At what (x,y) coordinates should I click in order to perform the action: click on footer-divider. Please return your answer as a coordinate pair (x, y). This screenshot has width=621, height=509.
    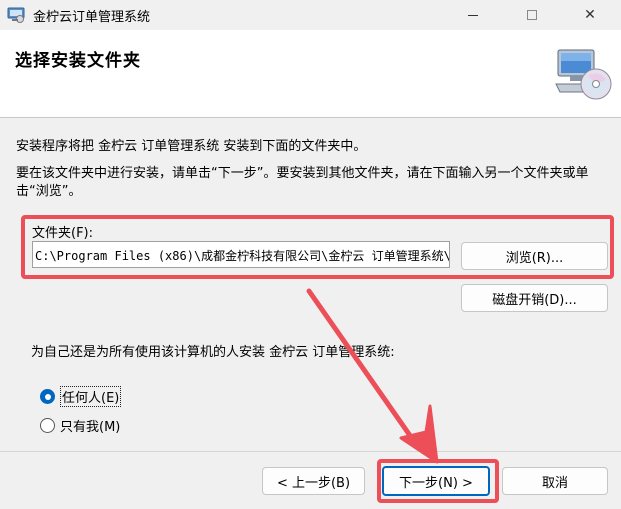
    Looking at the image, I should click on (310, 451).